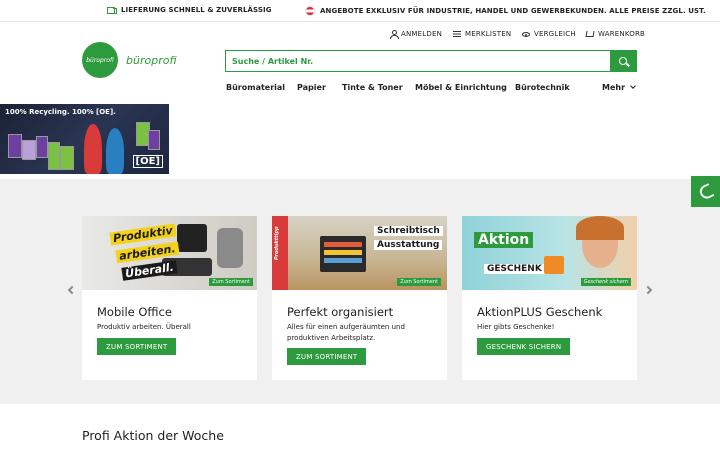 This screenshot has width=720, height=450. Describe the element at coordinates (418, 61) in the screenshot. I see `search-input` at that location.